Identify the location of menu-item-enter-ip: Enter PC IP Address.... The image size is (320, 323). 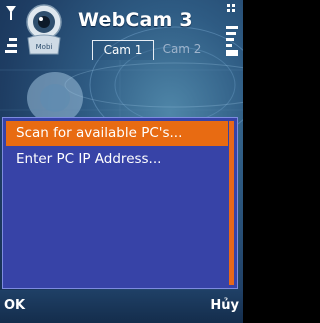
(117, 159).